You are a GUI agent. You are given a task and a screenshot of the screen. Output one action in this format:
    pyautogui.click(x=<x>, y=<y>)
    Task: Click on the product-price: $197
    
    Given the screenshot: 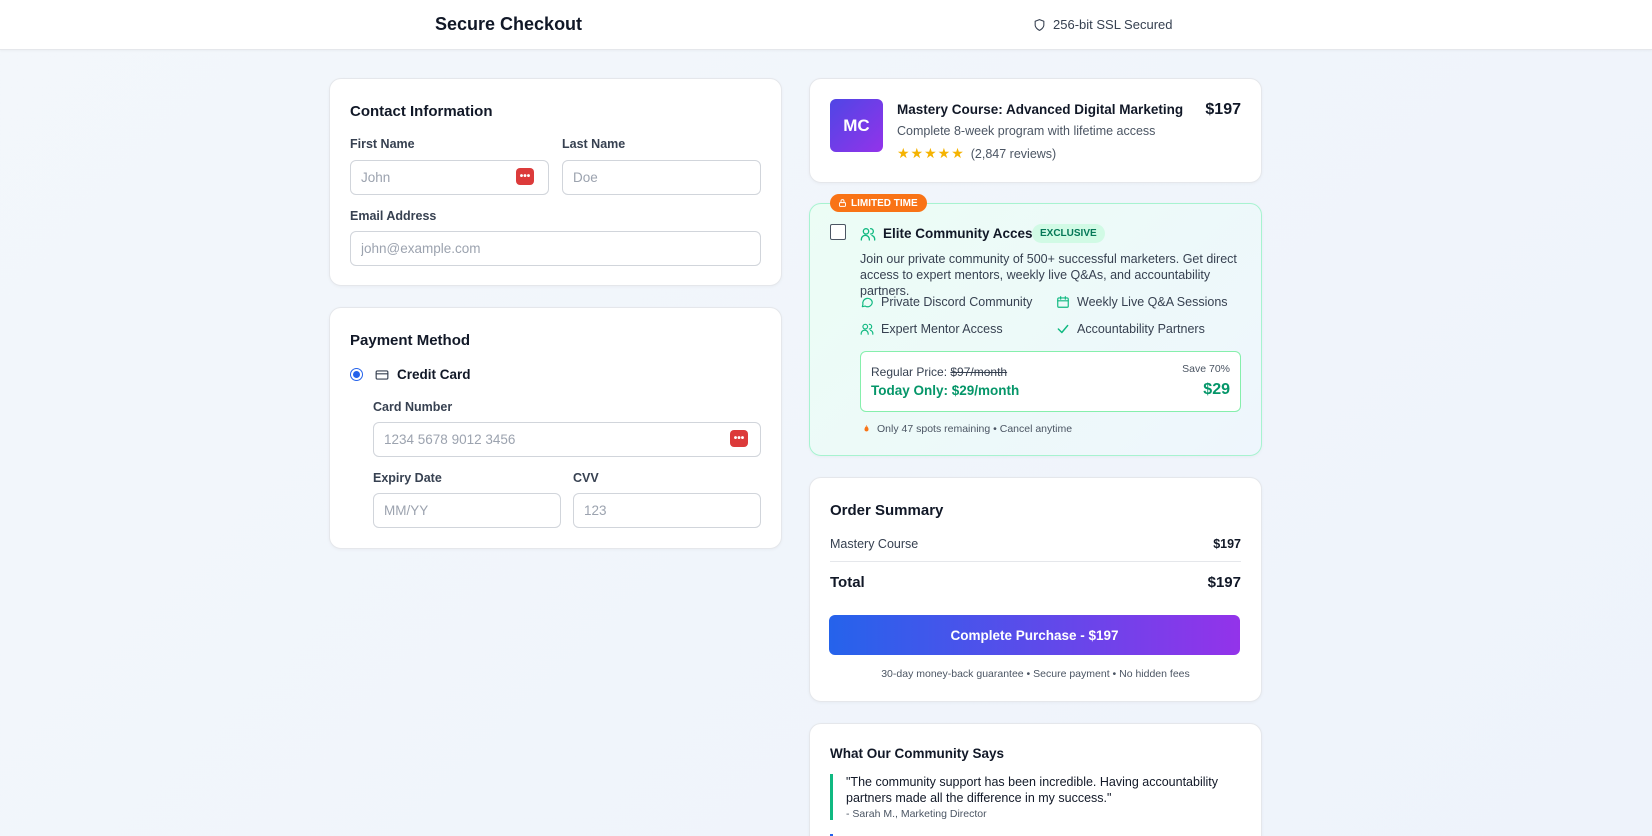 What is the action you would take?
    pyautogui.click(x=1223, y=109)
    